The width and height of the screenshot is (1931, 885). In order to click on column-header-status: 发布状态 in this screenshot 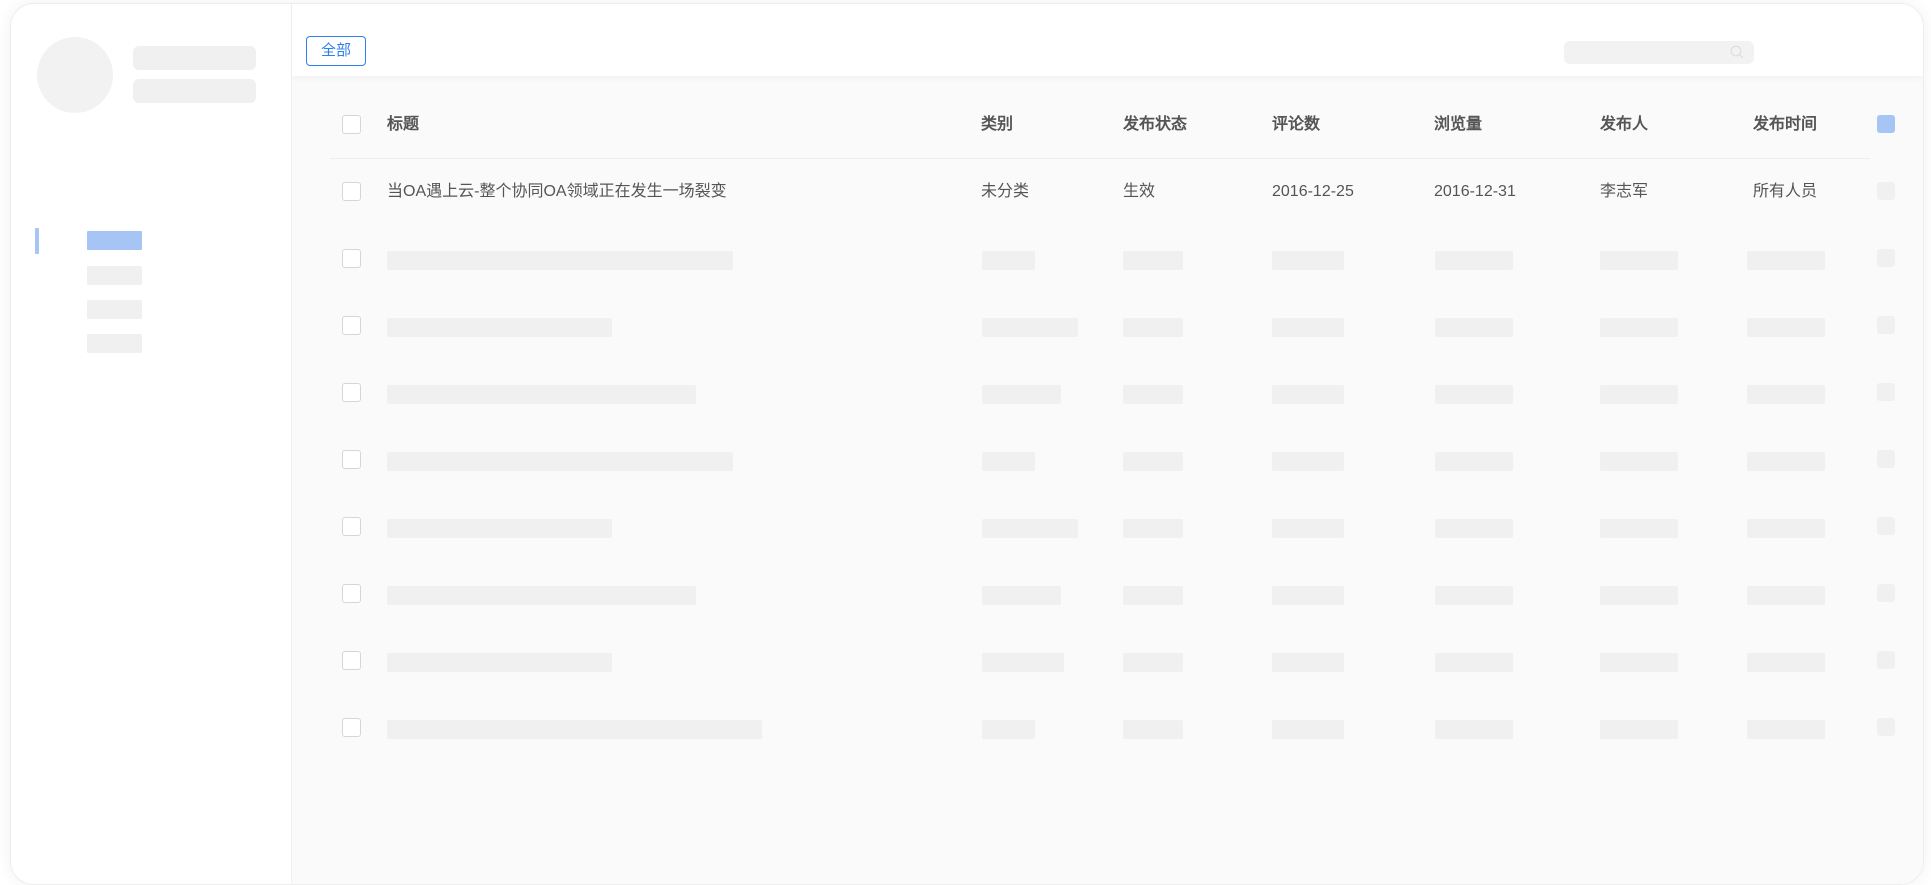, I will do `click(1155, 124)`.